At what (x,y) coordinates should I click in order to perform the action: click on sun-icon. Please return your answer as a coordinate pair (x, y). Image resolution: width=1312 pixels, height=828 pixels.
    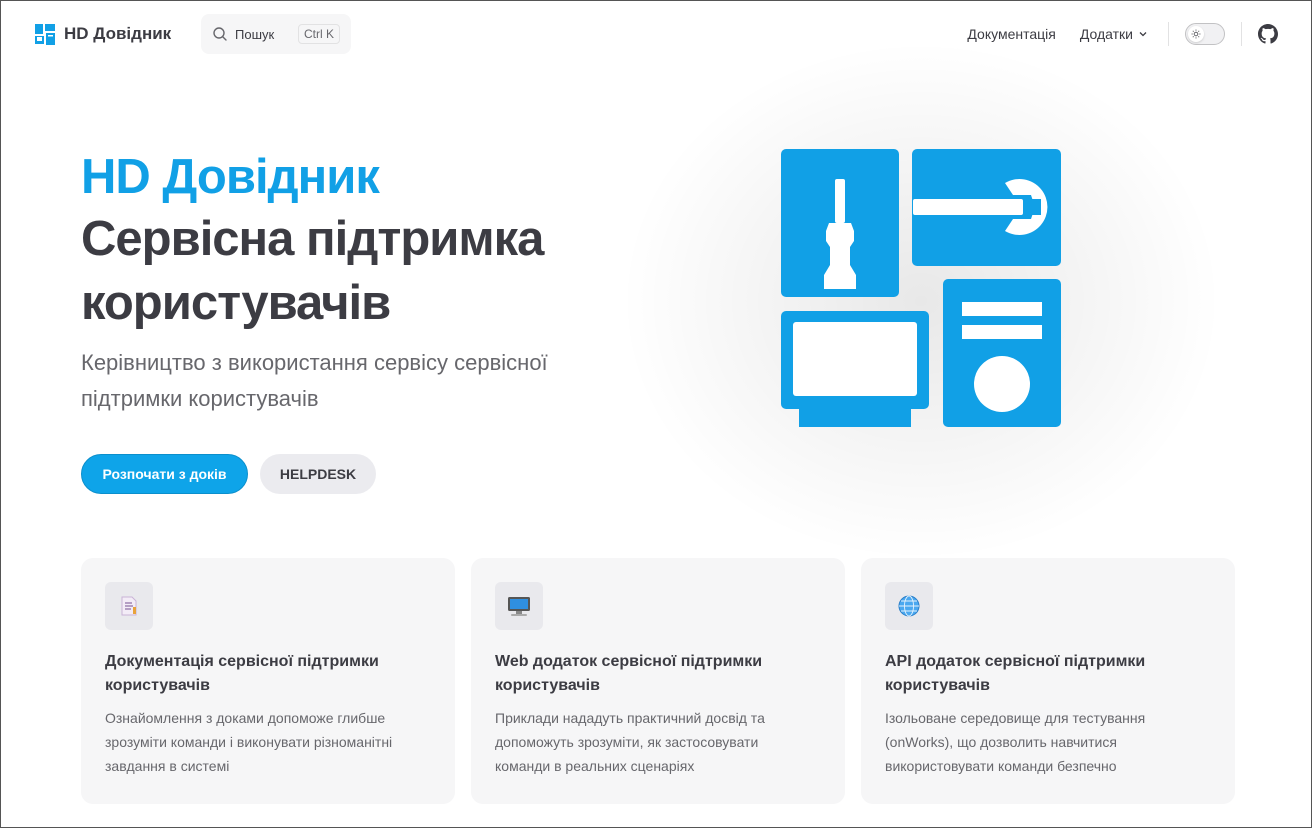
    Looking at the image, I should click on (1196, 34).